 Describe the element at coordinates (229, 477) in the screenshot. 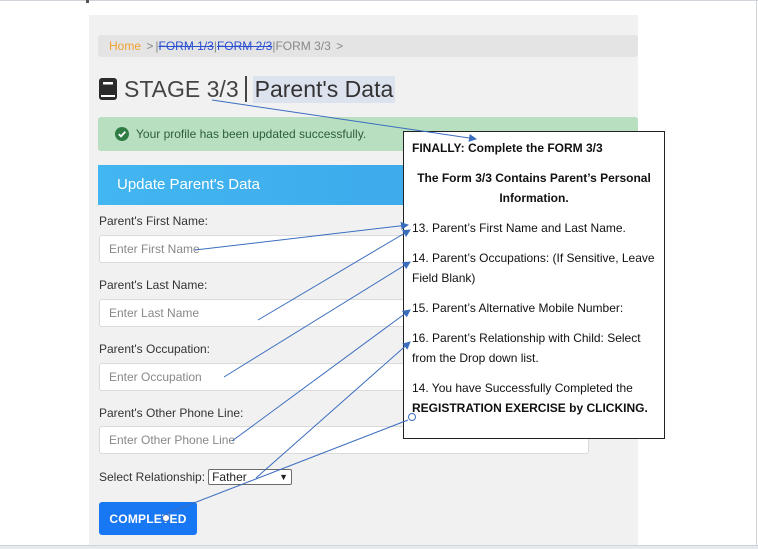

I see `relationship-selected-value: Father` at that location.